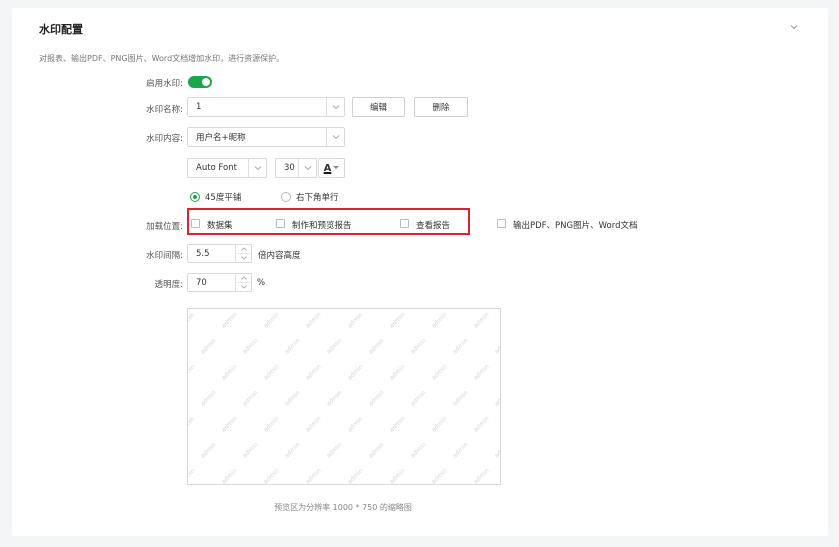 Image resolution: width=839 pixels, height=547 pixels. I want to click on opacity-label: 透明度:, so click(168, 285).